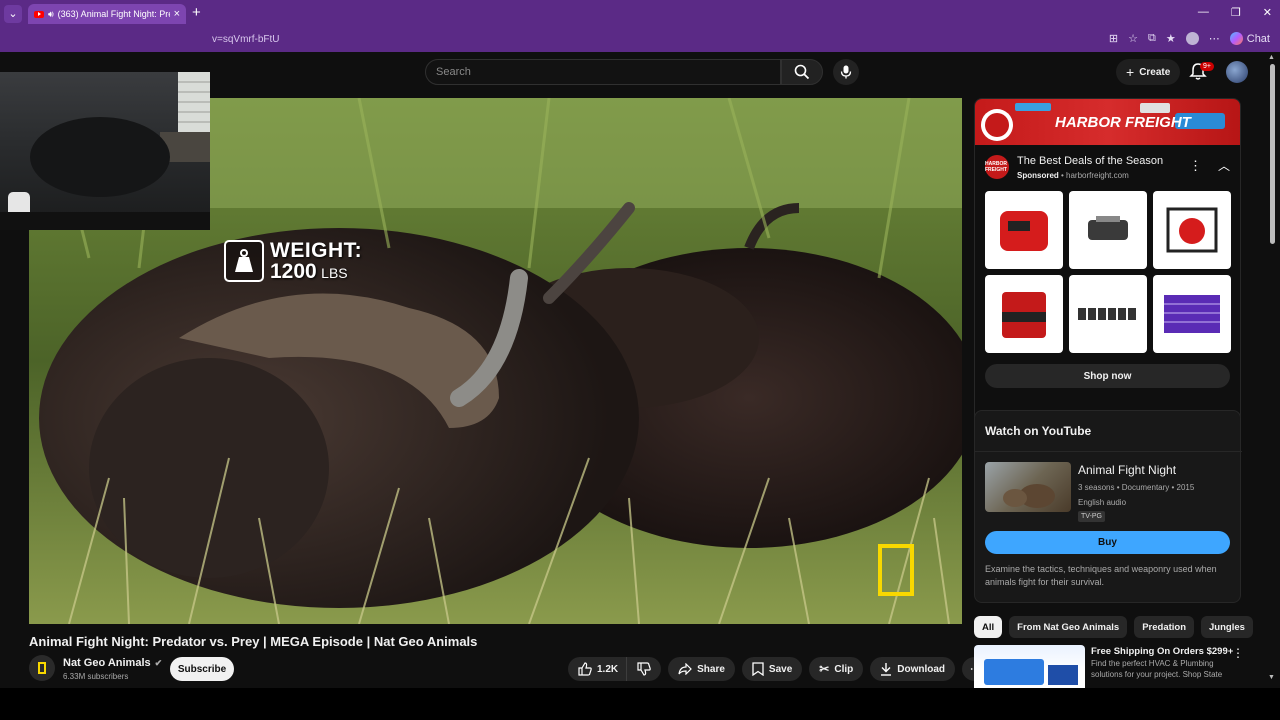  Describe the element at coordinates (921, 669) in the screenshot. I see `download-label: Download` at that location.